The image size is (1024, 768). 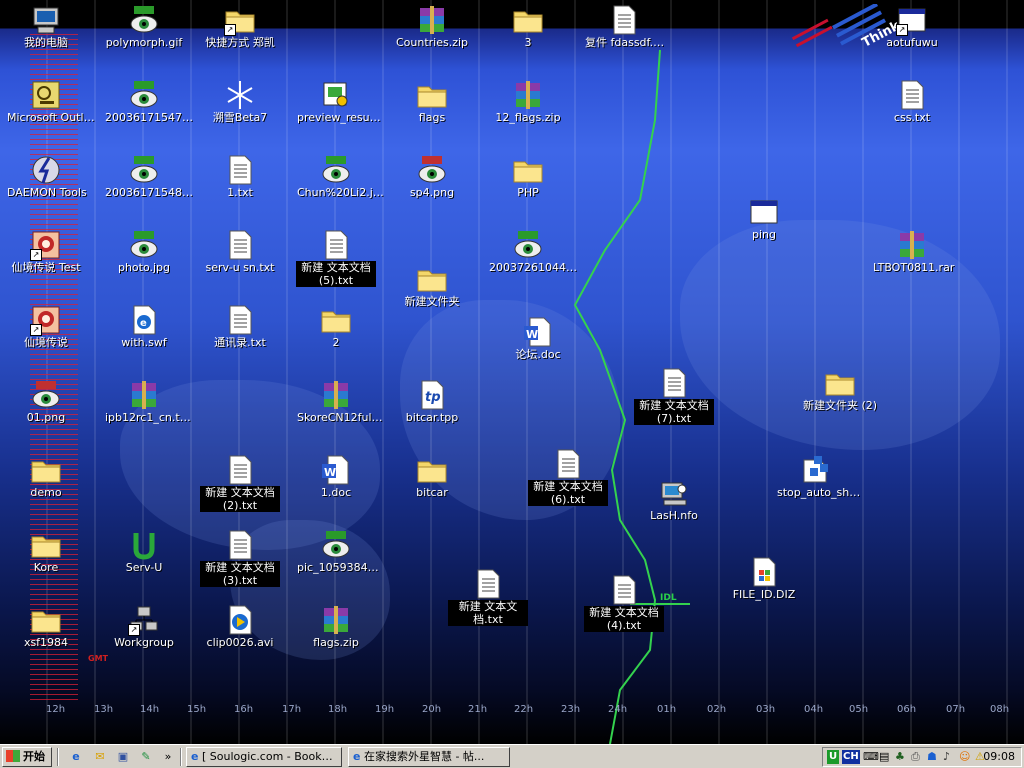 I want to click on show-desktop-icon: ▣, so click(x=123, y=757).